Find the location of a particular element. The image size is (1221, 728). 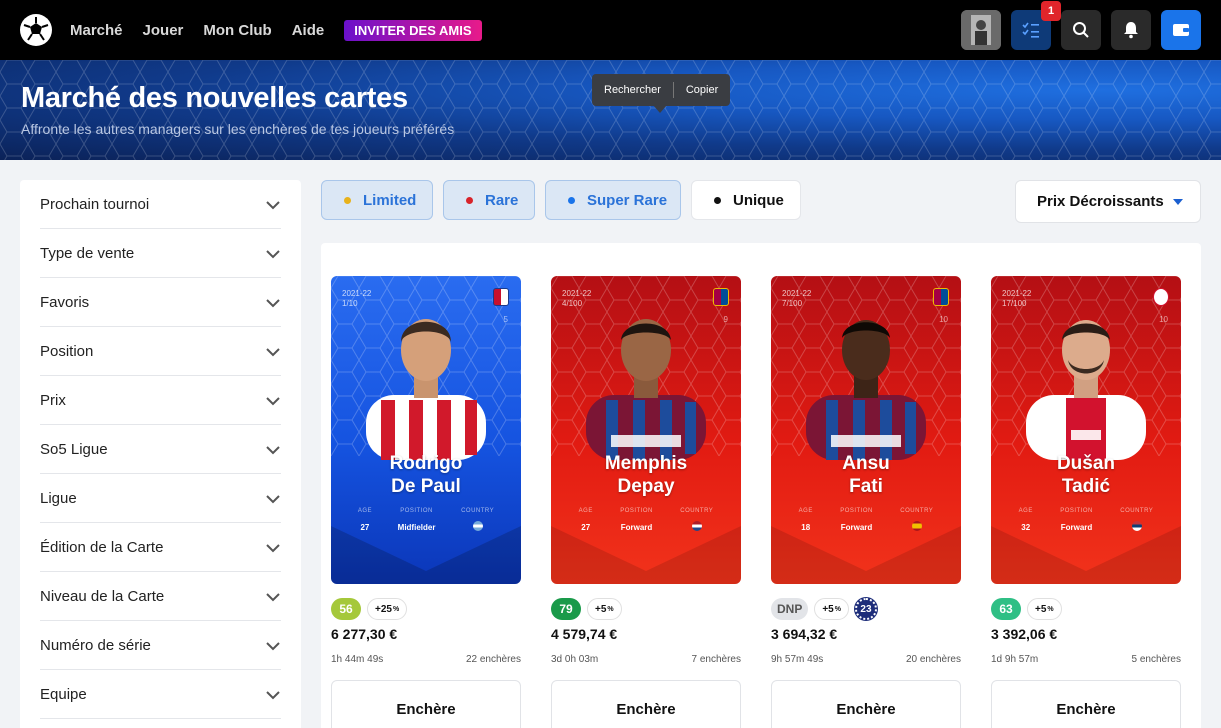

filter-position: Position is located at coordinates (160, 351).